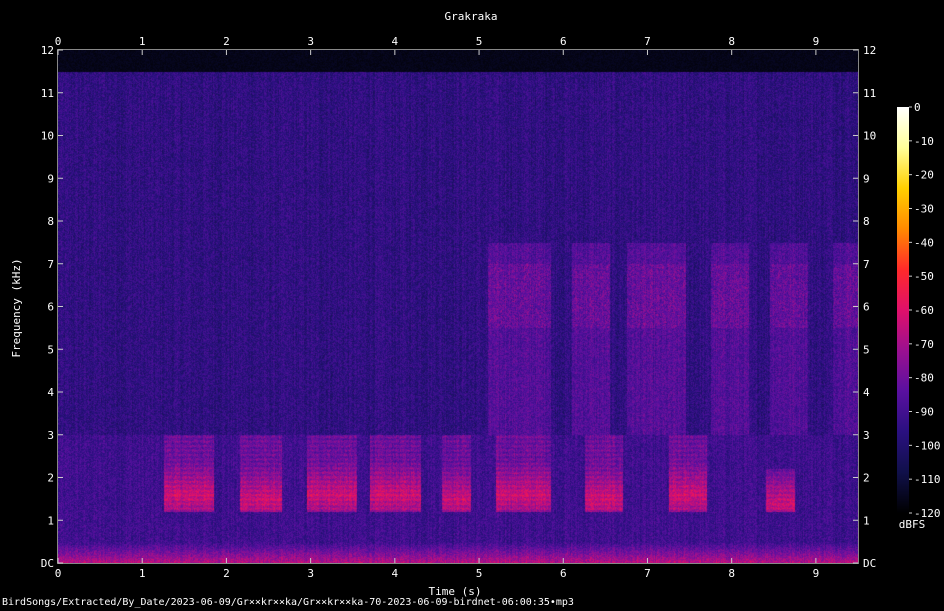 The width and height of the screenshot is (944, 611). What do you see at coordinates (471, 16) in the screenshot?
I see `chart-title: Grakraka` at bounding box center [471, 16].